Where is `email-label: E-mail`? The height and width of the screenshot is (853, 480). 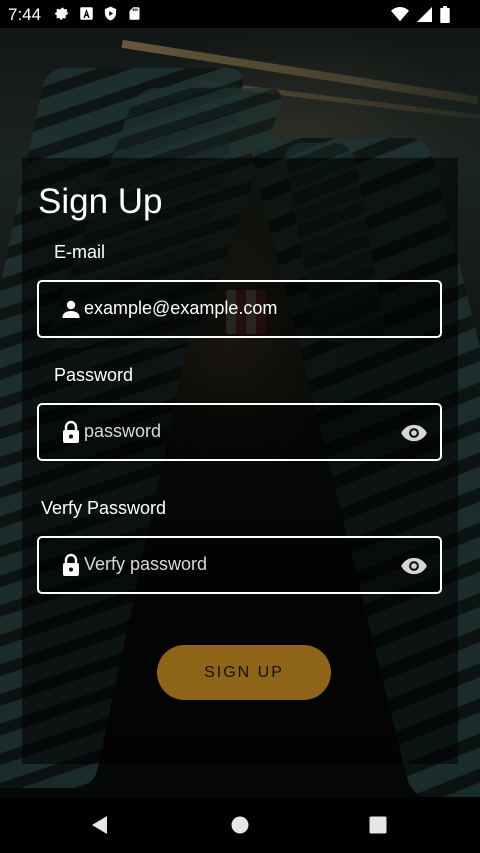 email-label: E-mail is located at coordinates (80, 252).